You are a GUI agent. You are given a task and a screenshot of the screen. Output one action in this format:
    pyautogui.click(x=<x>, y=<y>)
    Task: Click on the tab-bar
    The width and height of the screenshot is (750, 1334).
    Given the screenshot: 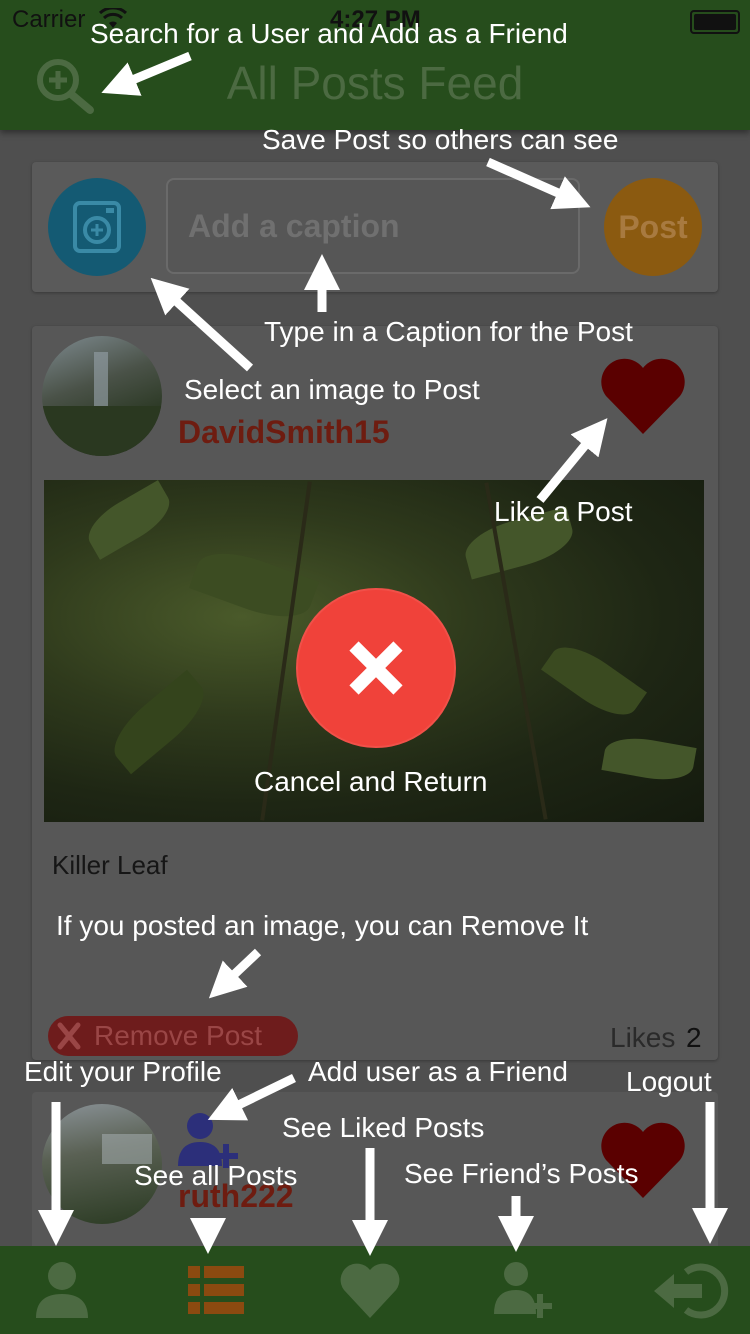 What is the action you would take?
    pyautogui.click(x=375, y=1290)
    